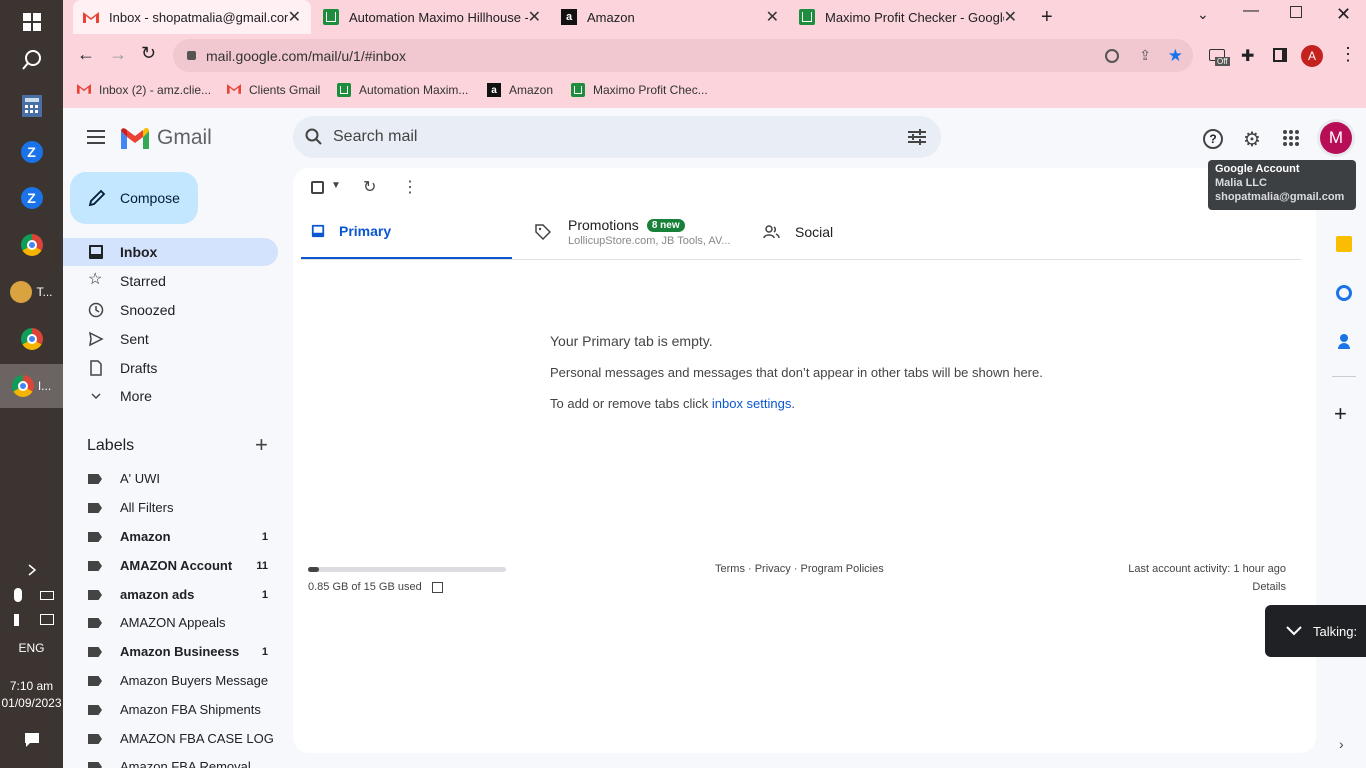 This screenshot has height=768, width=1366. I want to click on network-icon, so click(47, 619).